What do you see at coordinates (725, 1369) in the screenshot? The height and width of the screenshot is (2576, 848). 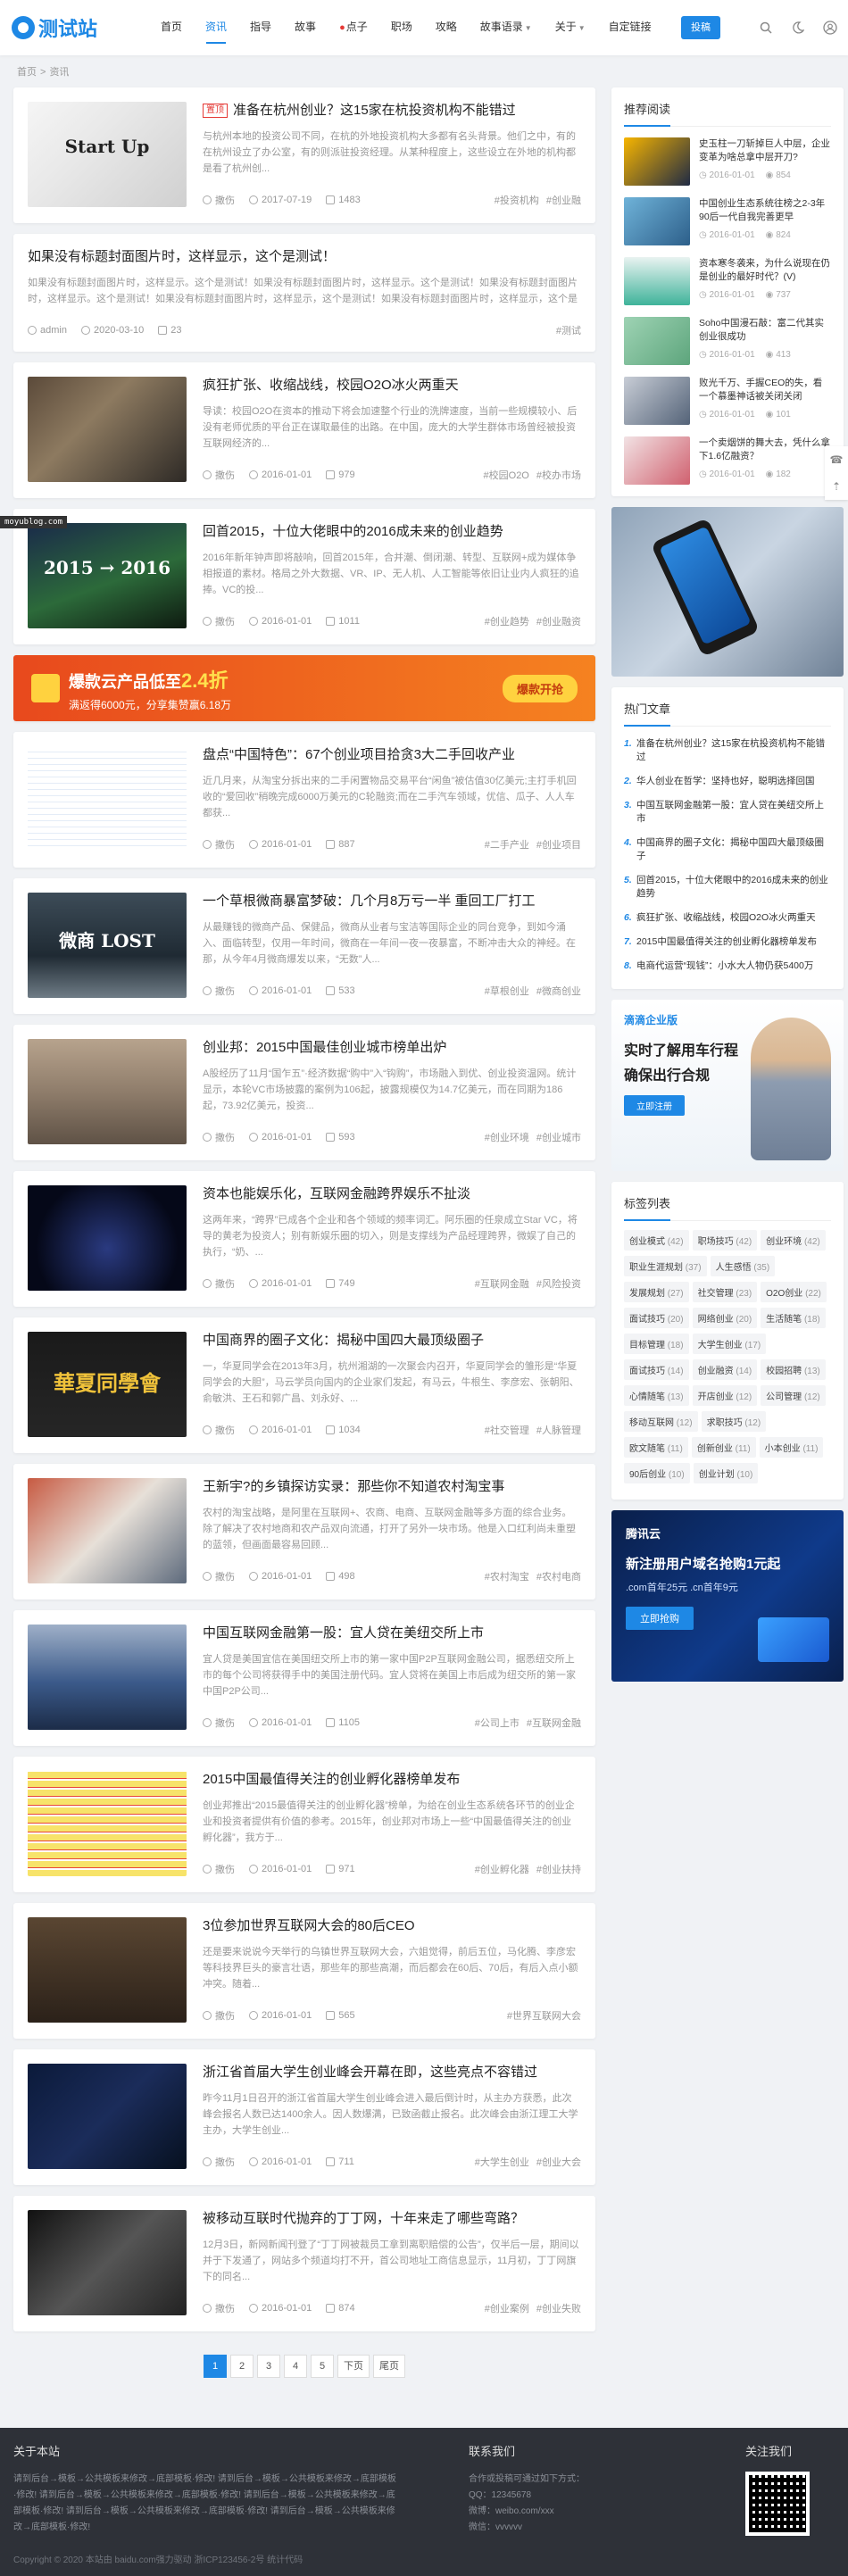 I see `tag-chip: 创业融资 (14)` at bounding box center [725, 1369].